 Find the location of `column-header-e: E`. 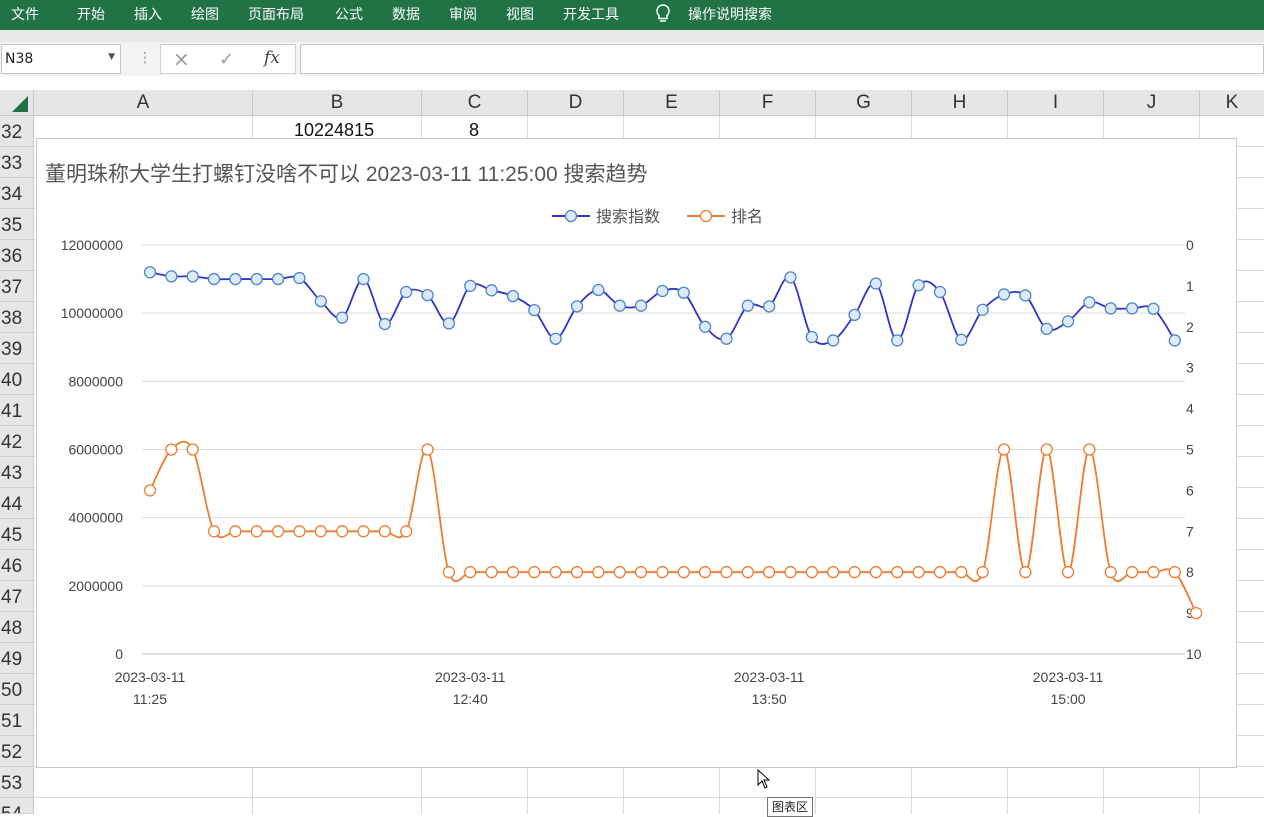

column-header-e: E is located at coordinates (672, 103).